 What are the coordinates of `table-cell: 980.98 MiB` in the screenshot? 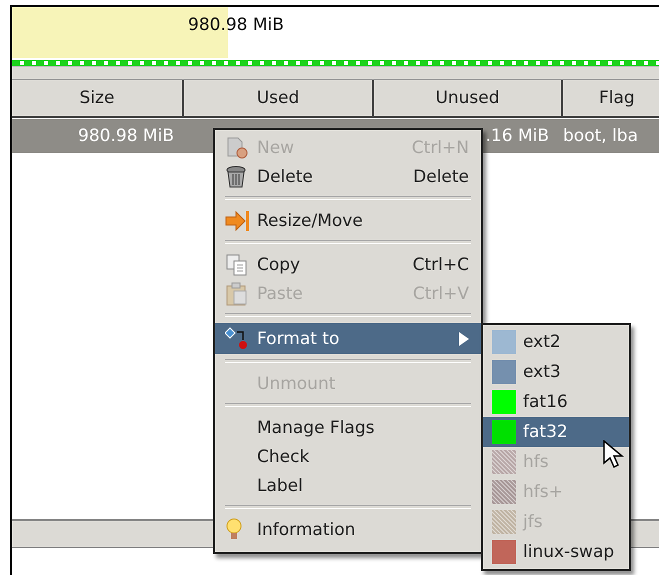 It's located at (126, 136).